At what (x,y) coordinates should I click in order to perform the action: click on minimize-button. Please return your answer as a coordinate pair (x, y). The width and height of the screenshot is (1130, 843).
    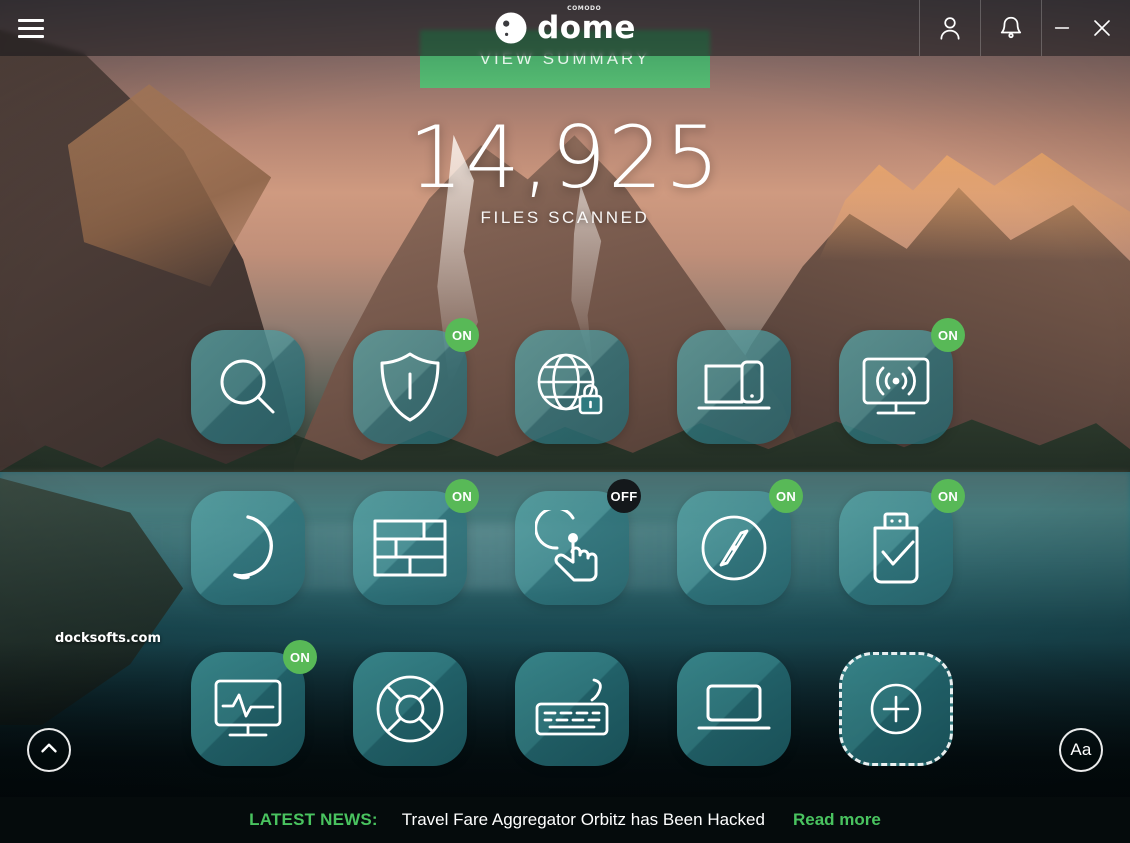
    Looking at the image, I should click on (1062, 28).